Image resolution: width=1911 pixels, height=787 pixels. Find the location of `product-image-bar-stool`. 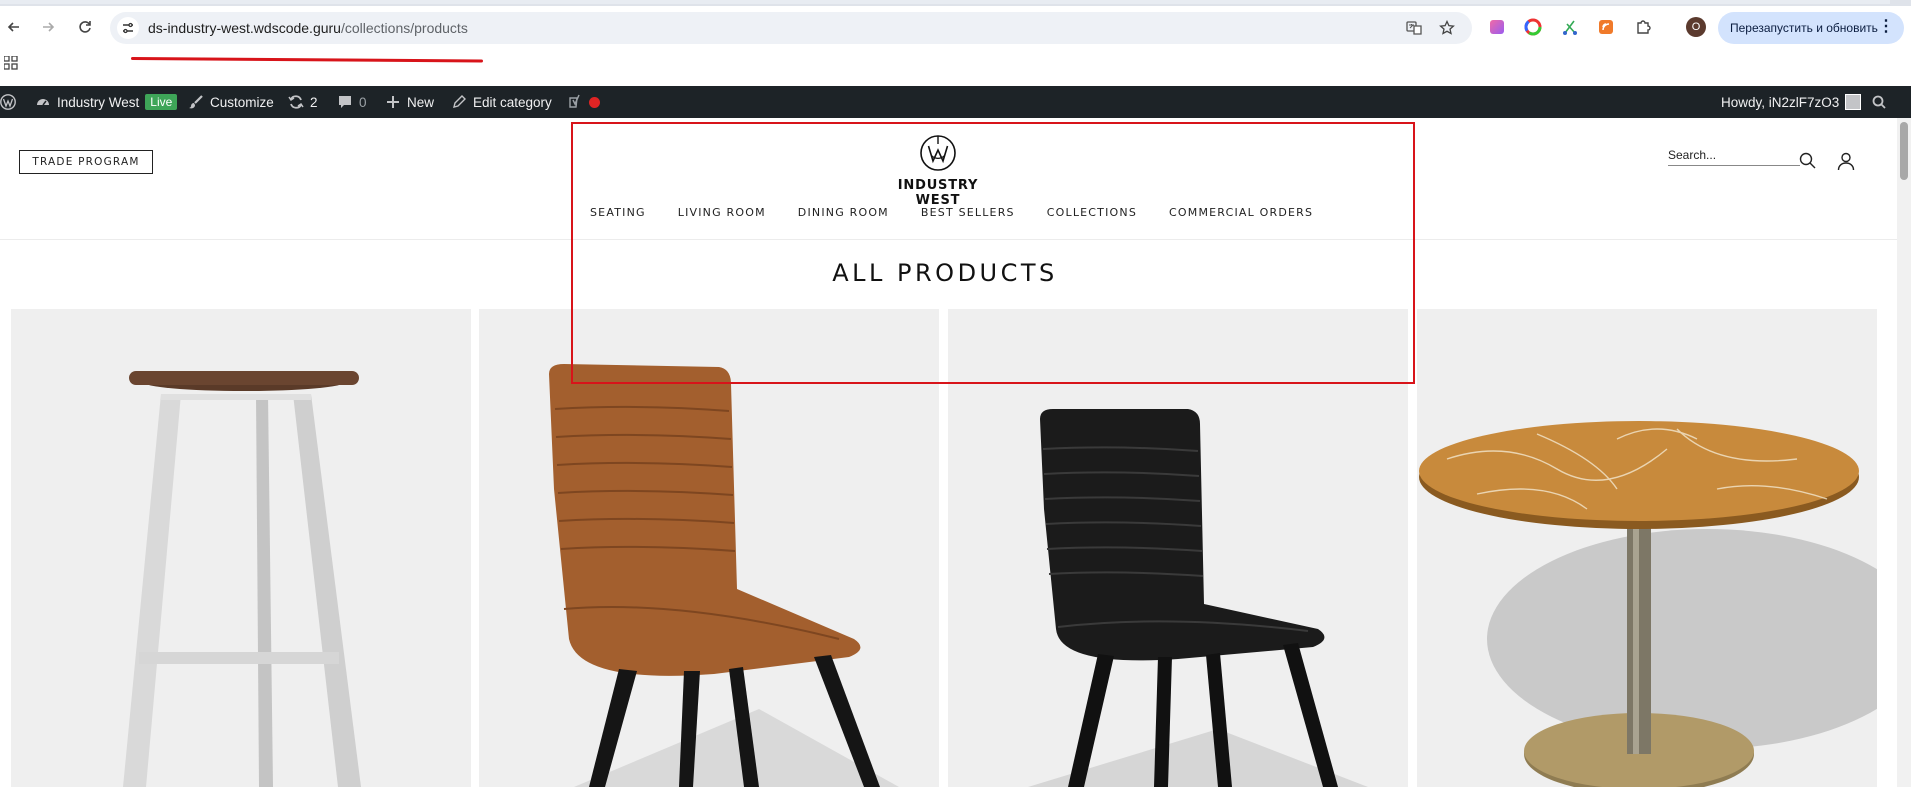

product-image-bar-stool is located at coordinates (242, 579).